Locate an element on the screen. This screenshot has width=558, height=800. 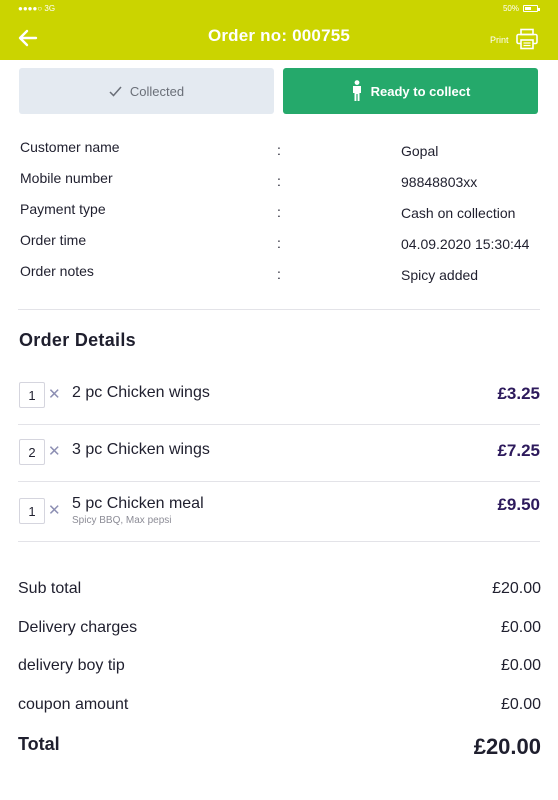
page-title: Order no: 000755 is located at coordinates (279, 35).